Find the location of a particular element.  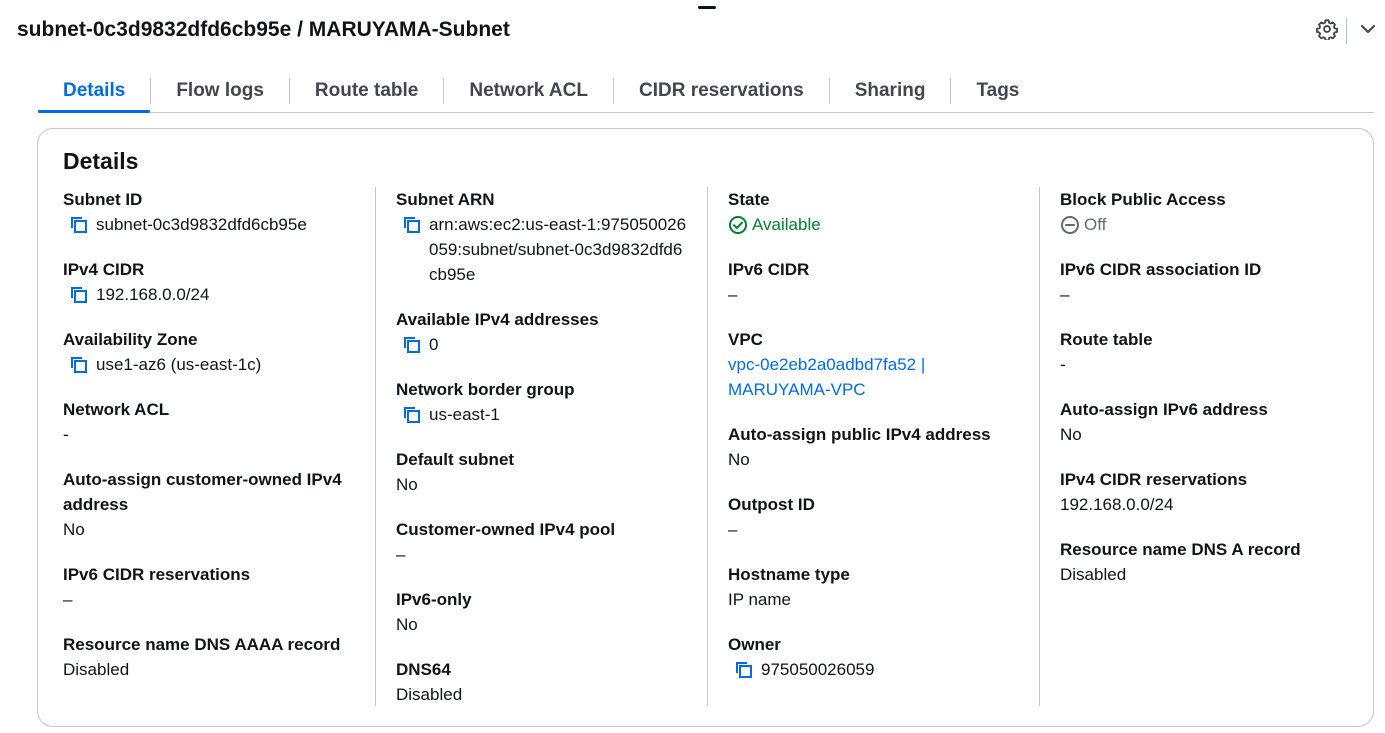

chevron-down-icon is located at coordinates (1368, 31).